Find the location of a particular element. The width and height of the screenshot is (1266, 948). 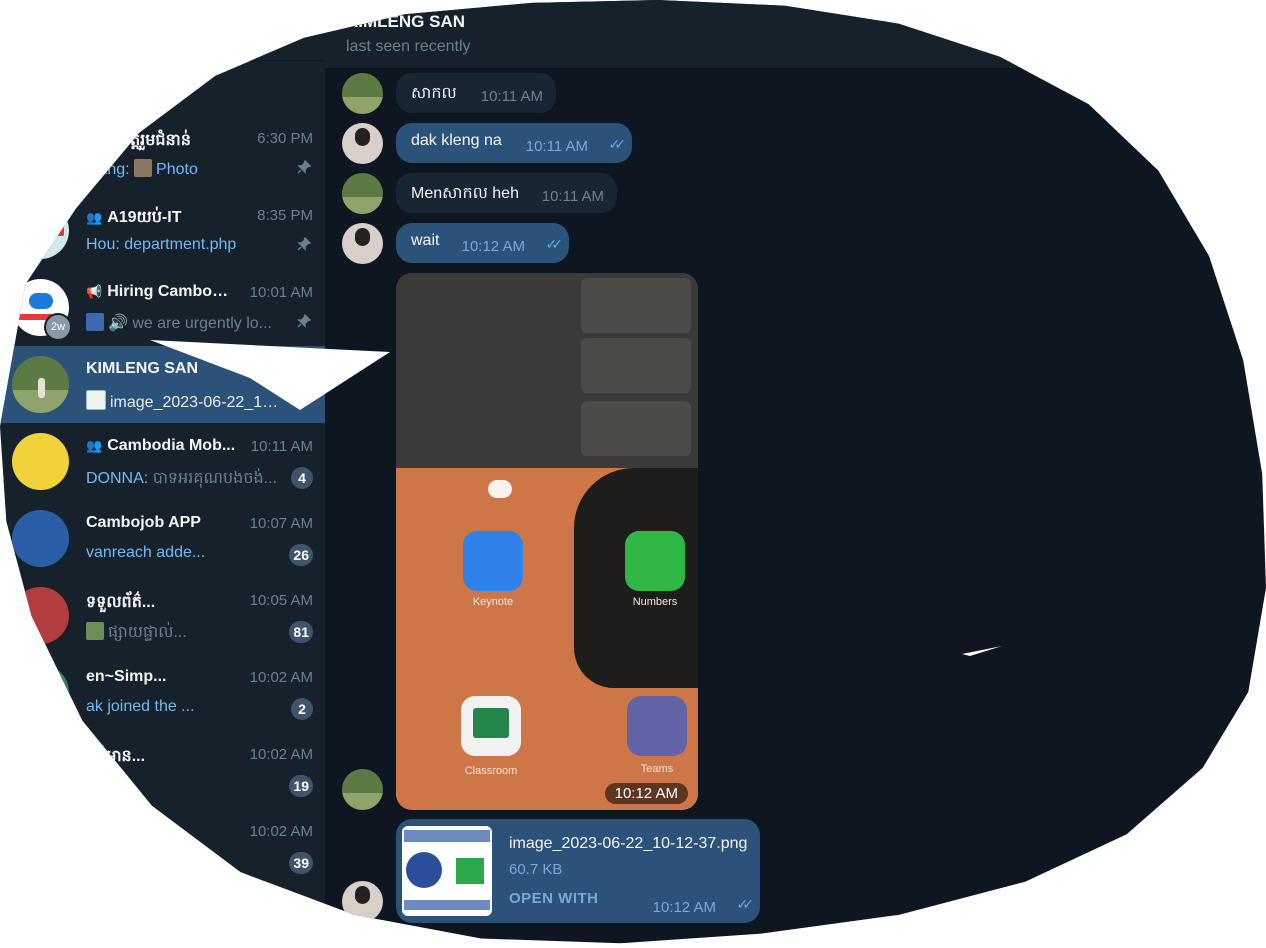

chat-time: 10:05 AM is located at coordinates (281, 600).